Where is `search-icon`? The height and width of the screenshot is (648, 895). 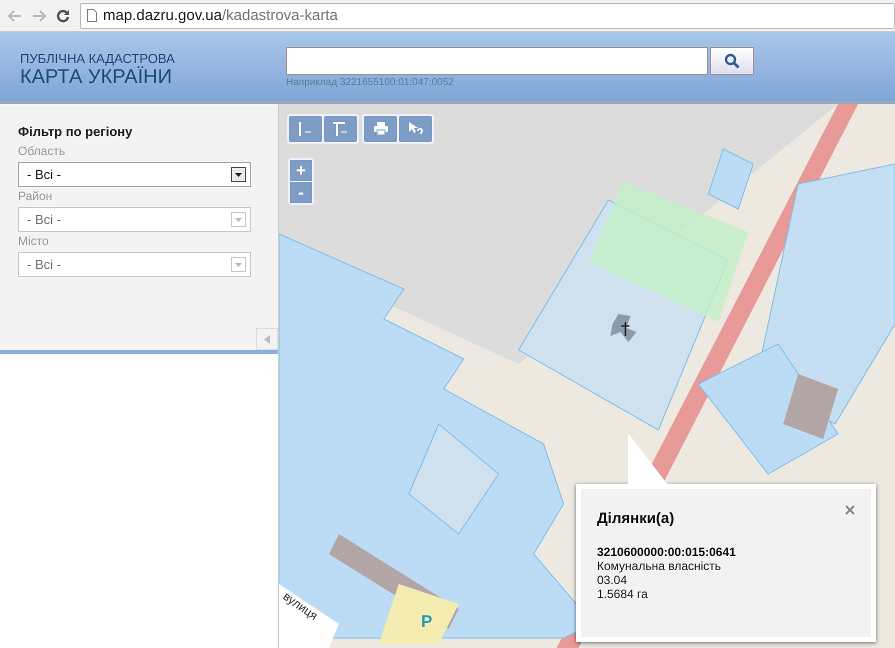
search-icon is located at coordinates (732, 61).